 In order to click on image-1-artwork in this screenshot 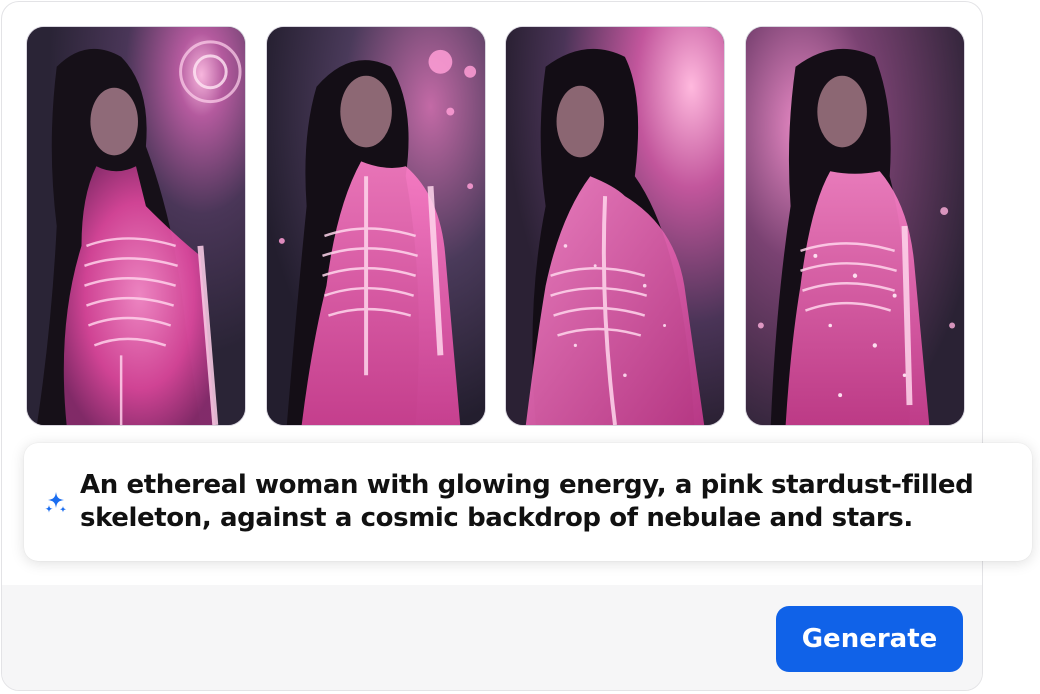, I will do `click(136, 226)`.